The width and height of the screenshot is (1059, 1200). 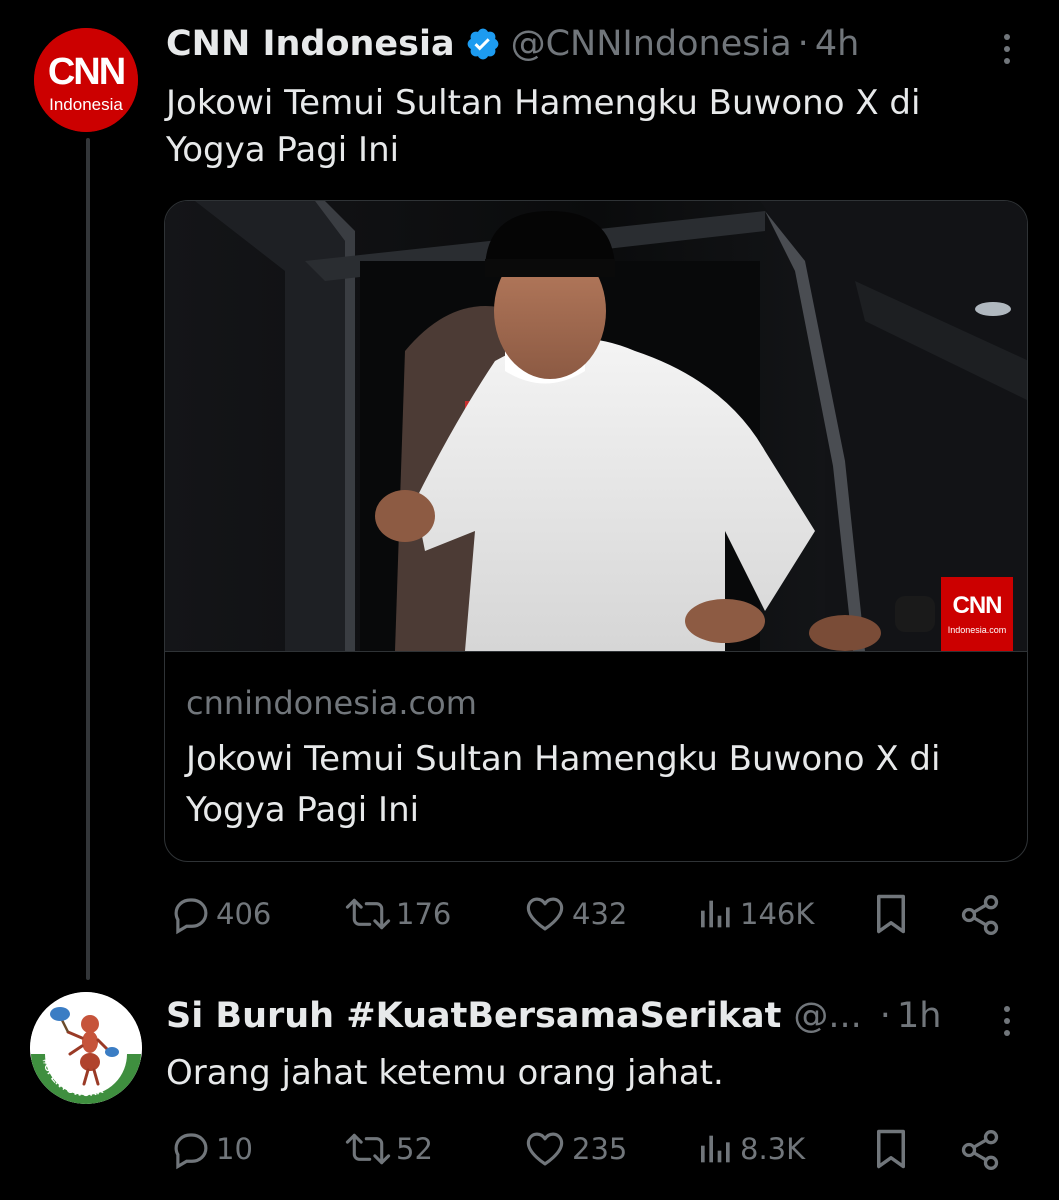 I want to click on timestamp: 4h, so click(x=837, y=44).